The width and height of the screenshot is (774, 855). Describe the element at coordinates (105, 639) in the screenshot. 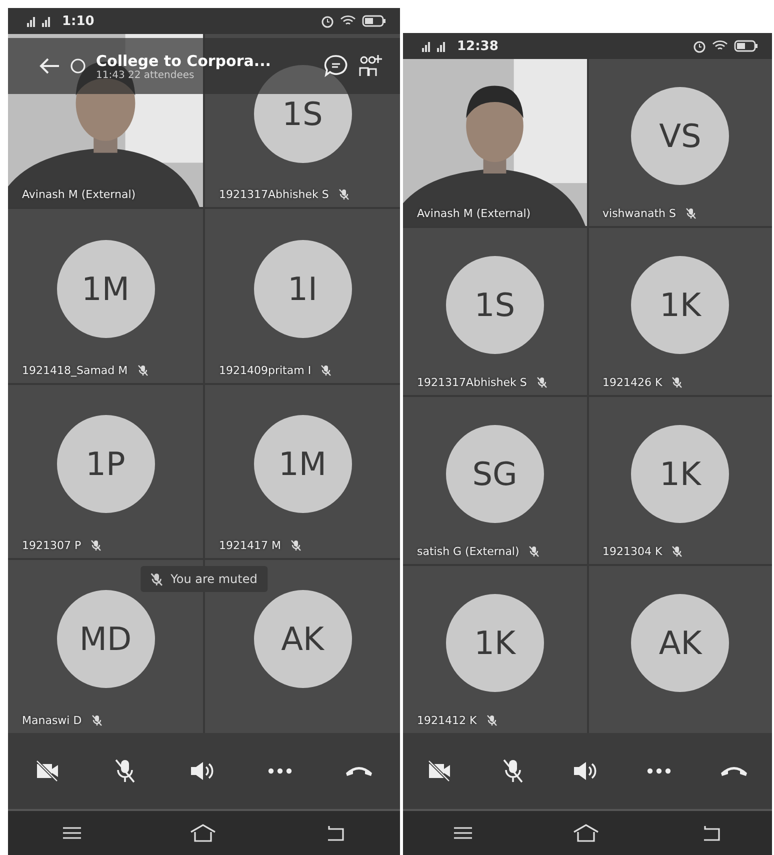

I see `initials-avatar: MD` at that location.